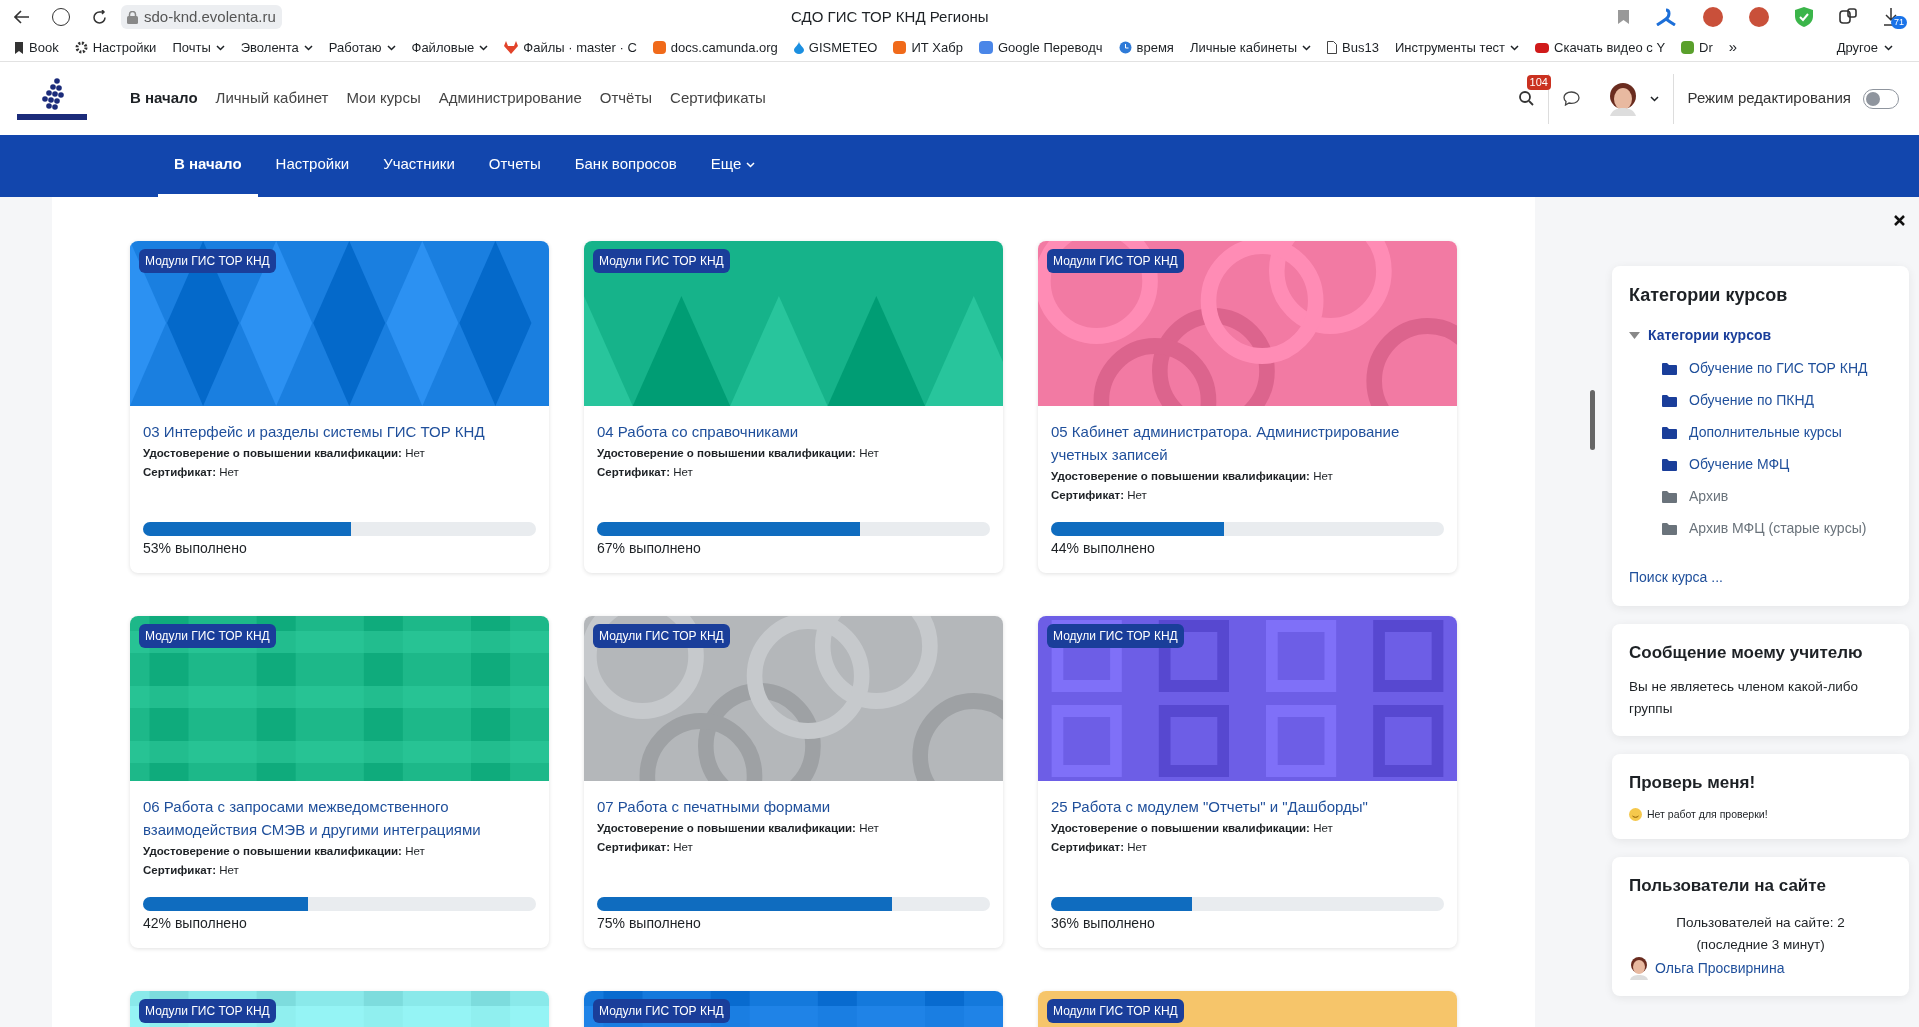 This screenshot has width=1919, height=1027. What do you see at coordinates (1848, 17) in the screenshot?
I see `extensions-icon` at bounding box center [1848, 17].